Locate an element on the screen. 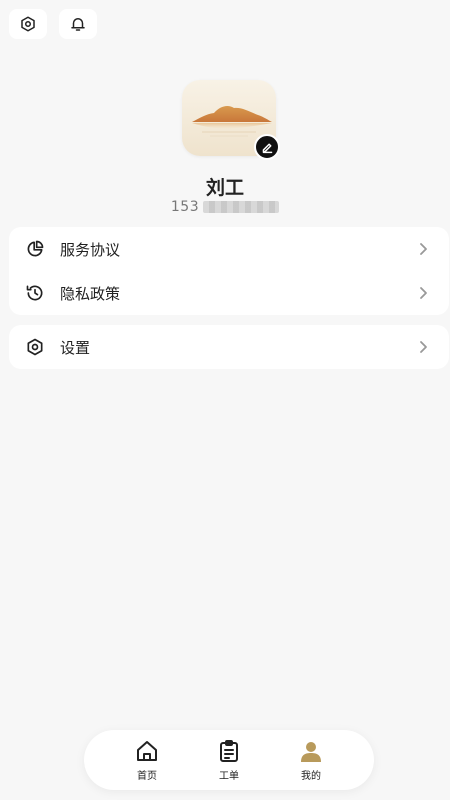 This screenshot has height=800, width=450. tab-mine: 我的 is located at coordinates (311, 760).